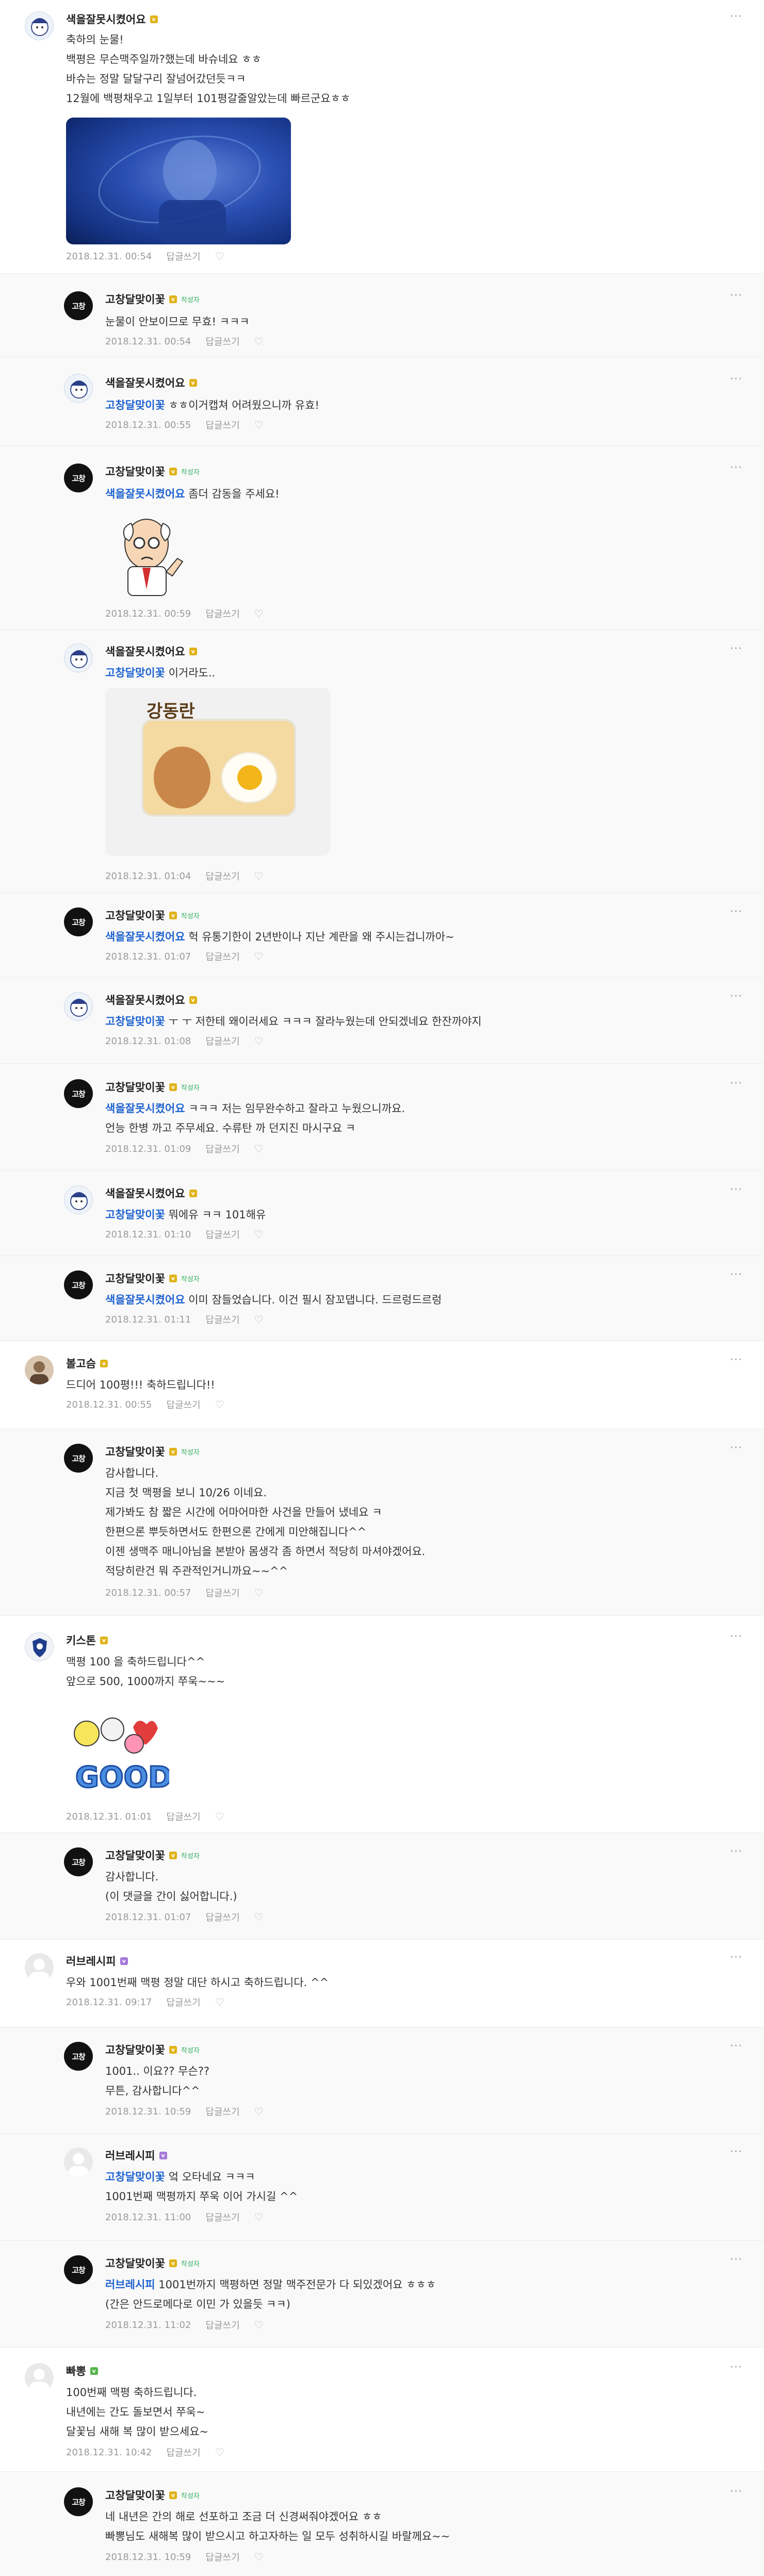 The height and width of the screenshot is (2576, 764). What do you see at coordinates (76, 2371) in the screenshot?
I see `nickname: 빠뽕` at bounding box center [76, 2371].